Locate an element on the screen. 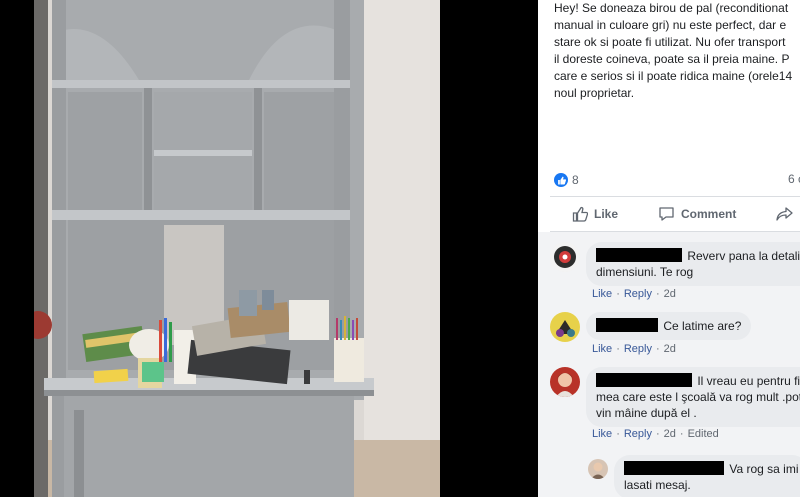 Image resolution: width=800 pixels, height=497 pixels. reaction-summary: 8 is located at coordinates (566, 180).